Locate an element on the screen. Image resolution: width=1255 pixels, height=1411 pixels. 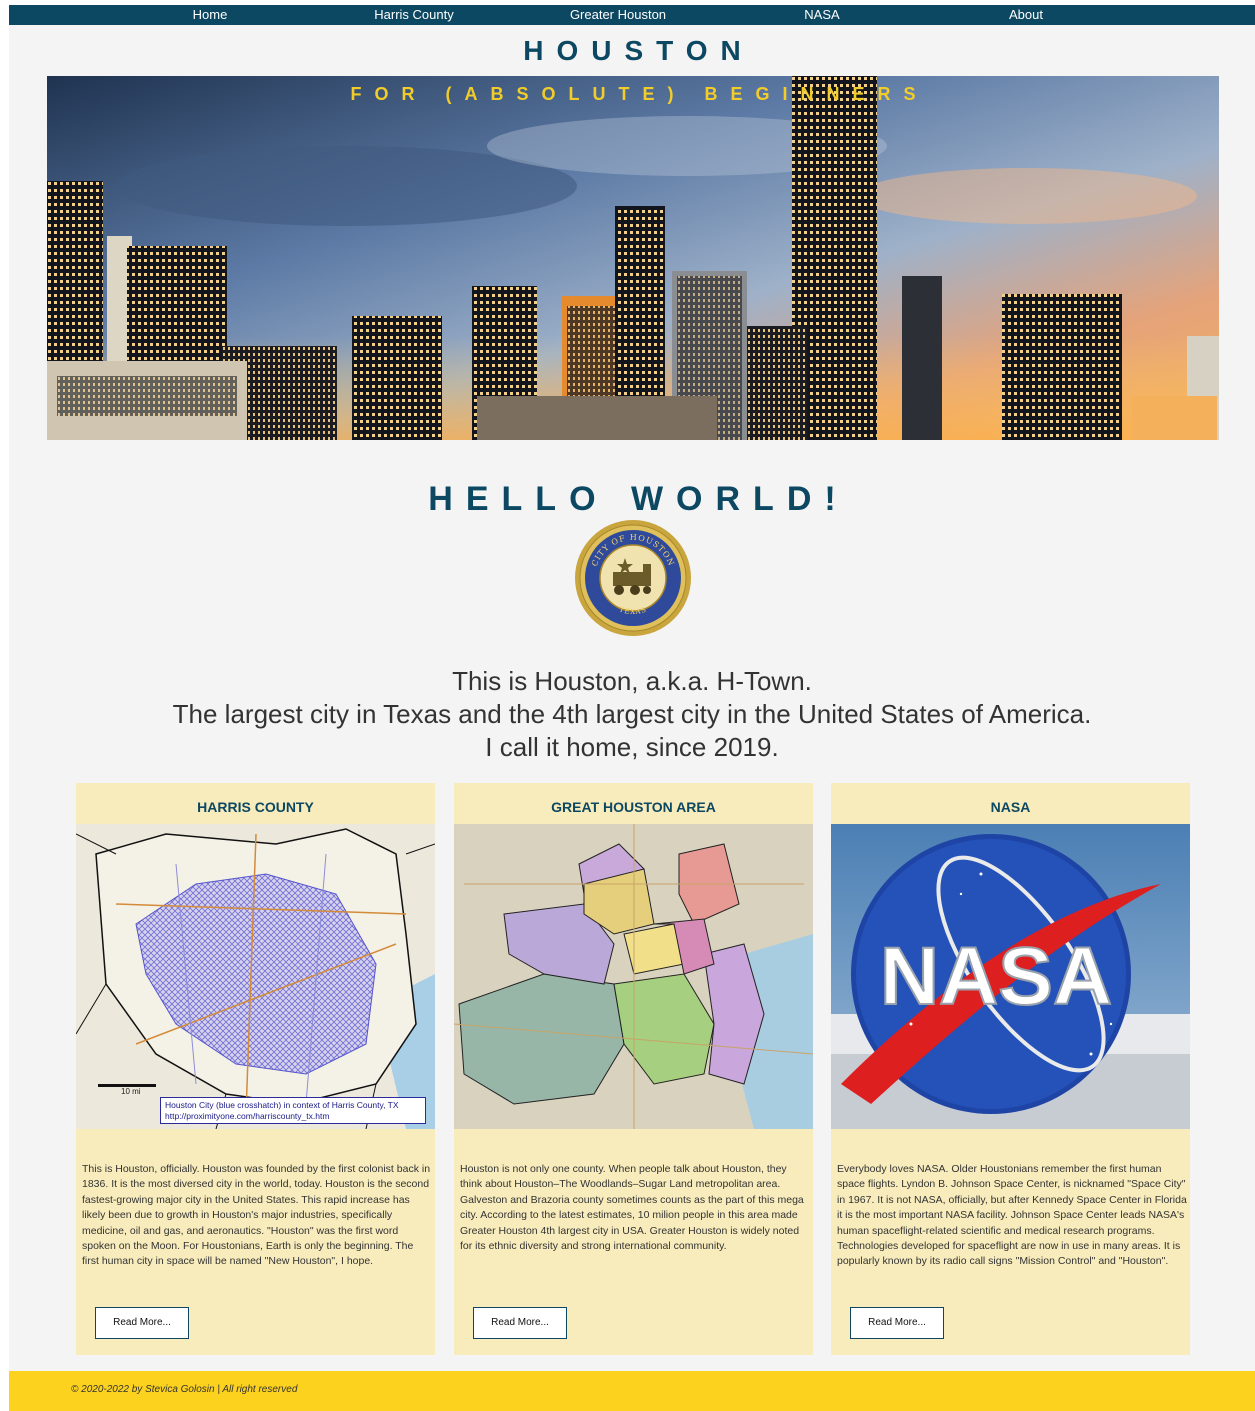
greater-houston-map-illustration is located at coordinates (633, 976).